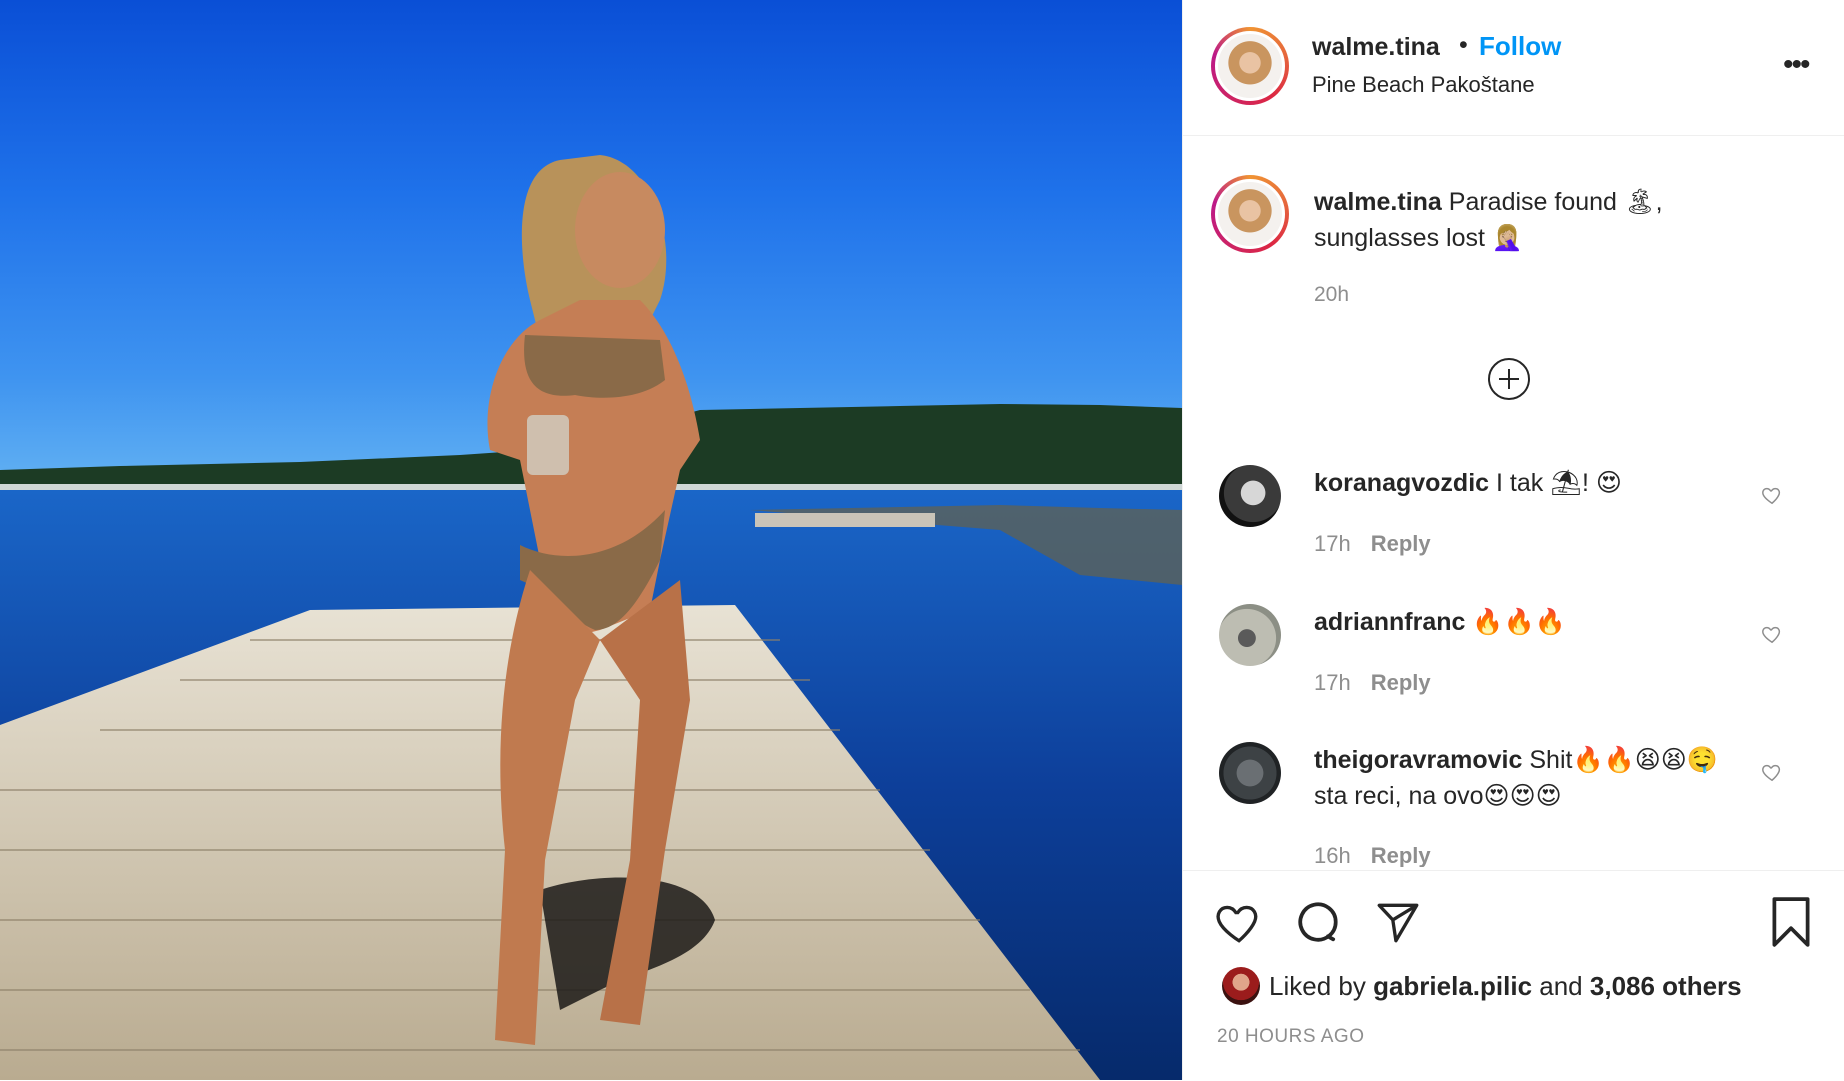 Image resolution: width=1844 pixels, height=1081 pixels. I want to click on likes-summary: Liked by gabriela.pilic and 3,086 others, so click(1505, 986).